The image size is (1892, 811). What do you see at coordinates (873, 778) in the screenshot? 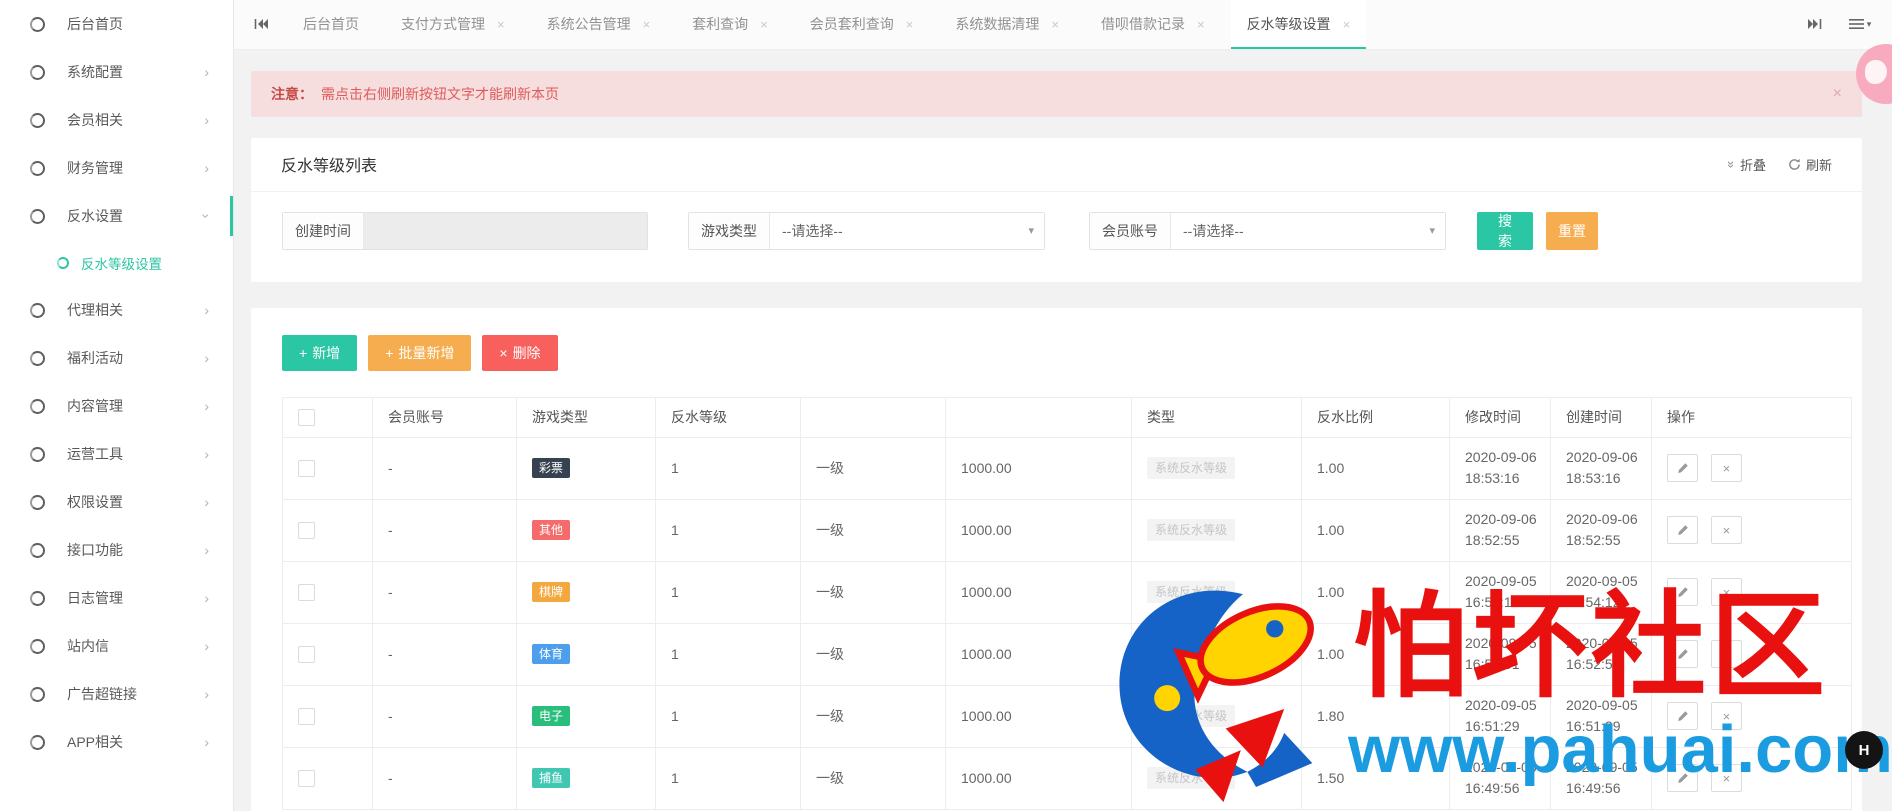
I see `cell-level-name: 一级` at bounding box center [873, 778].